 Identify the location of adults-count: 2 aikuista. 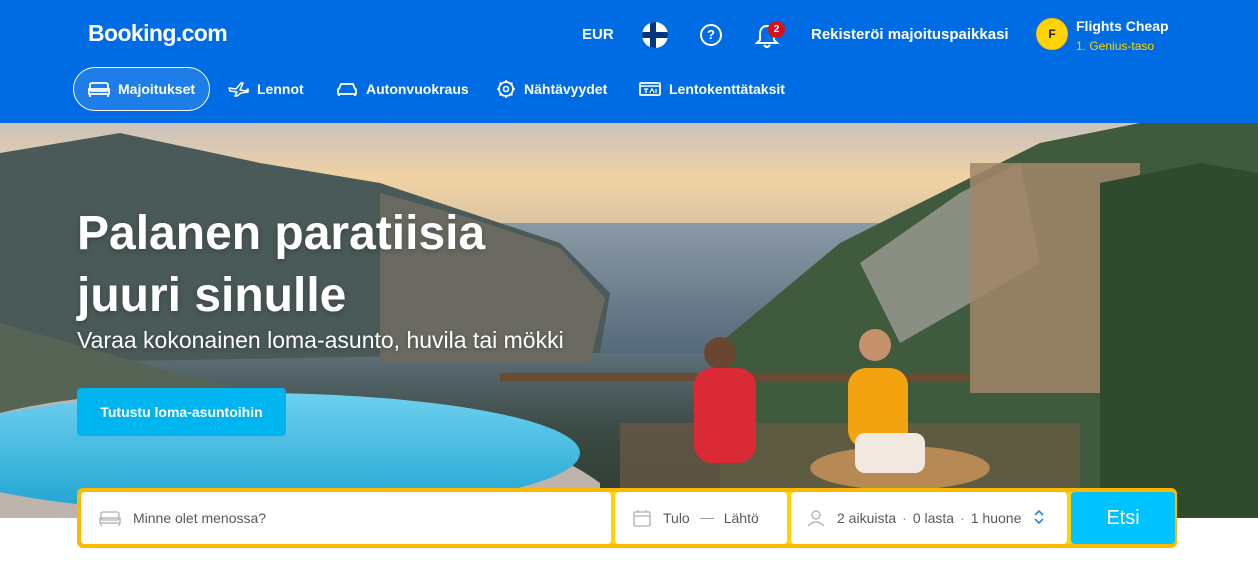
(867, 518).